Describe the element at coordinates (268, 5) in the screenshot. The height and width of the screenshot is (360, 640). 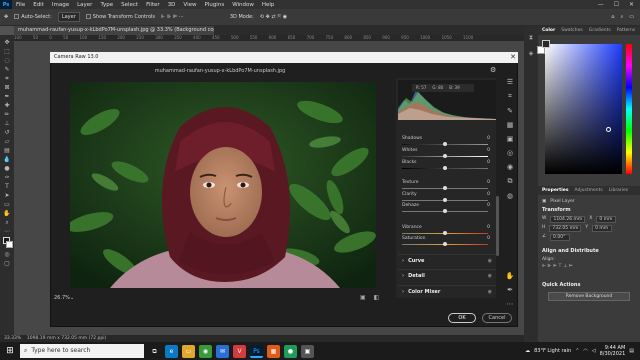
I see `menu-help: Help` at that location.